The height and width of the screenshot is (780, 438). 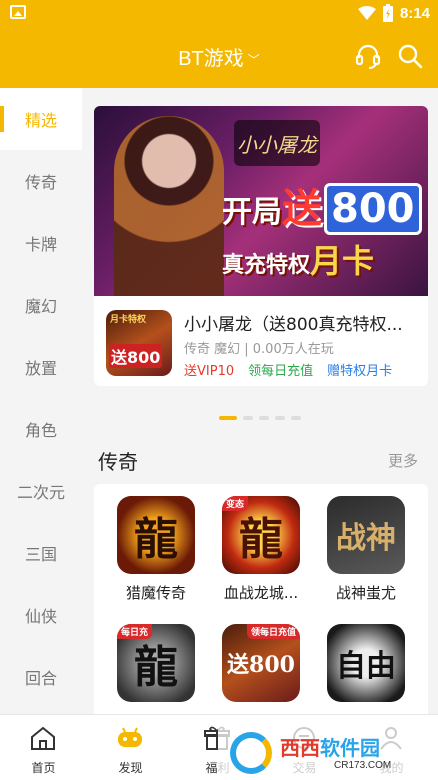 I want to click on game-meta: 传奇 魔幻 | 0.00万人在玩, so click(x=259, y=349).